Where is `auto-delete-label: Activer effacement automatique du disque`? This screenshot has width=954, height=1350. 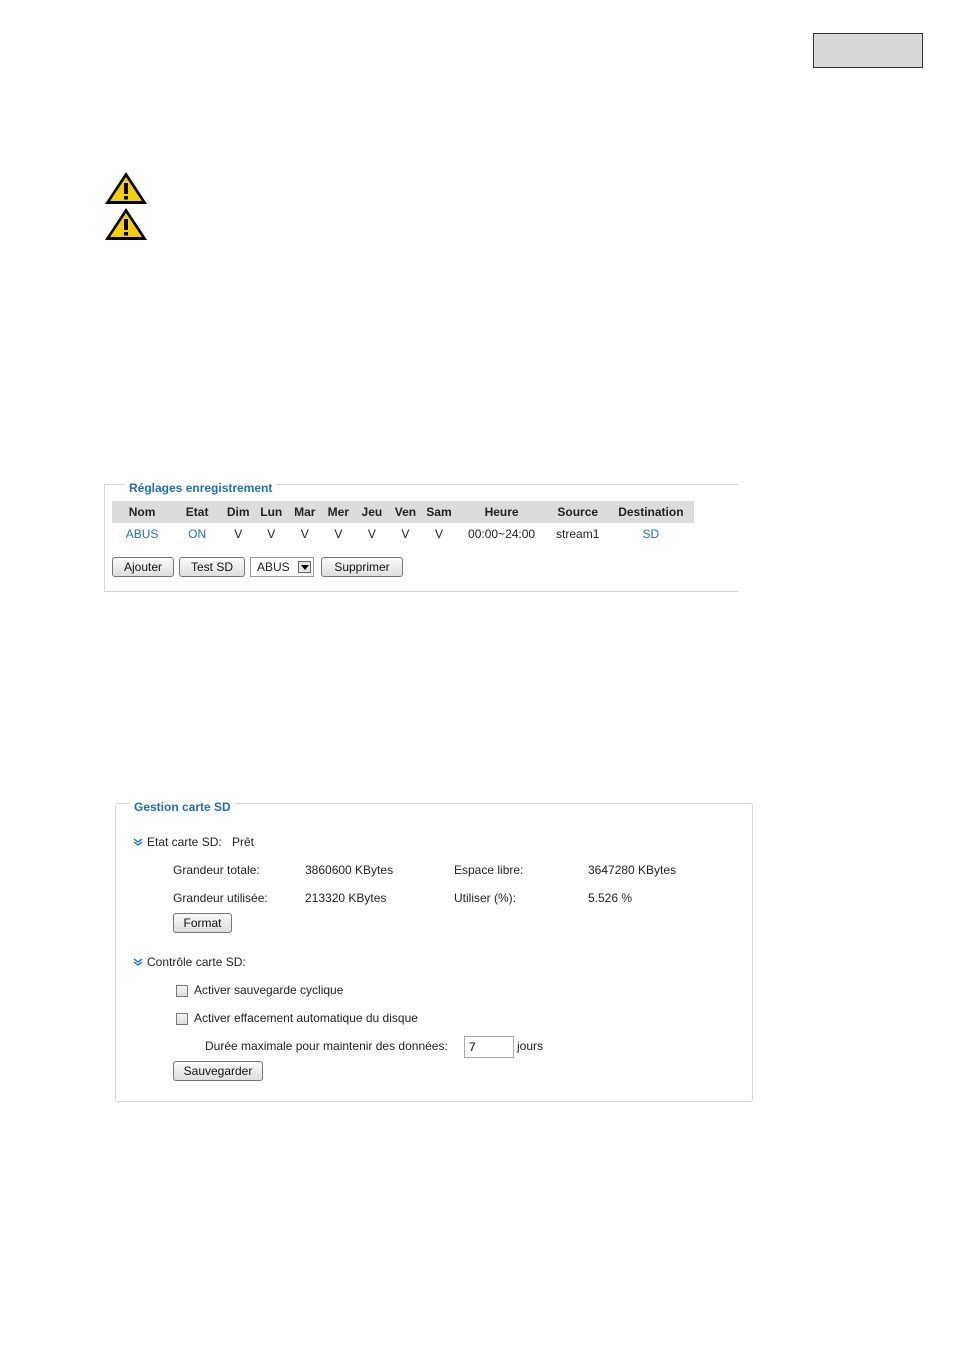
auto-delete-label: Activer effacement automatique du disque is located at coordinates (306, 1018).